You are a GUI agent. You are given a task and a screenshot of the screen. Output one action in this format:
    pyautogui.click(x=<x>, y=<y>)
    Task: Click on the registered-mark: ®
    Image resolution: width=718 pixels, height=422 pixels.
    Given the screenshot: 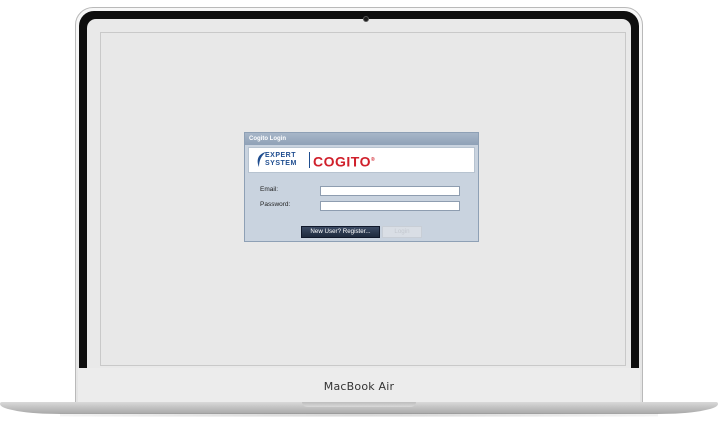 What is the action you would take?
    pyautogui.click(x=373, y=160)
    